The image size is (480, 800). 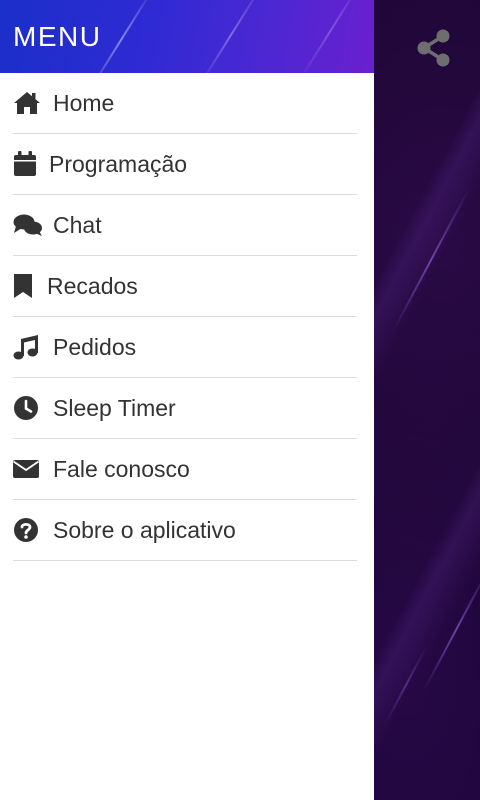 I want to click on menu-item-sobre-o-aplicativo: Sobre o aplicativo, so click(x=185, y=530).